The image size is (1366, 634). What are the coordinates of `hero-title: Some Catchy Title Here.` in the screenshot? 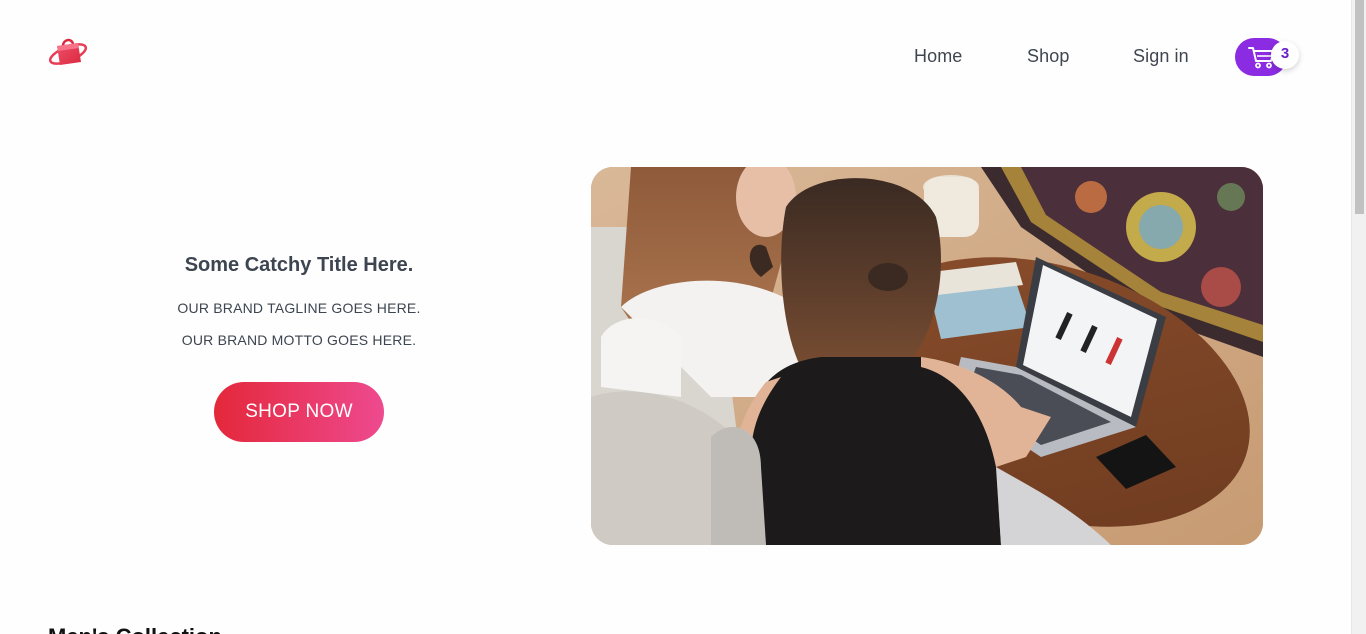 It's located at (299, 265).